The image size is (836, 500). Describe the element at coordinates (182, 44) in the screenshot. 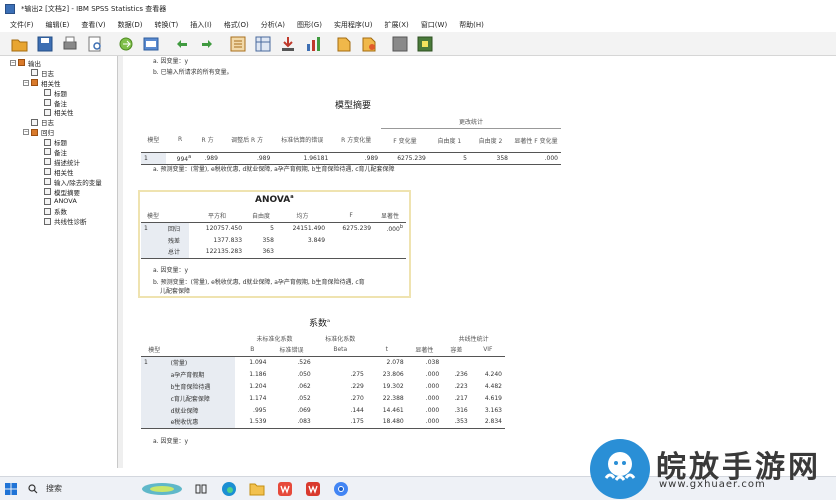

I see `undo-icon` at that location.